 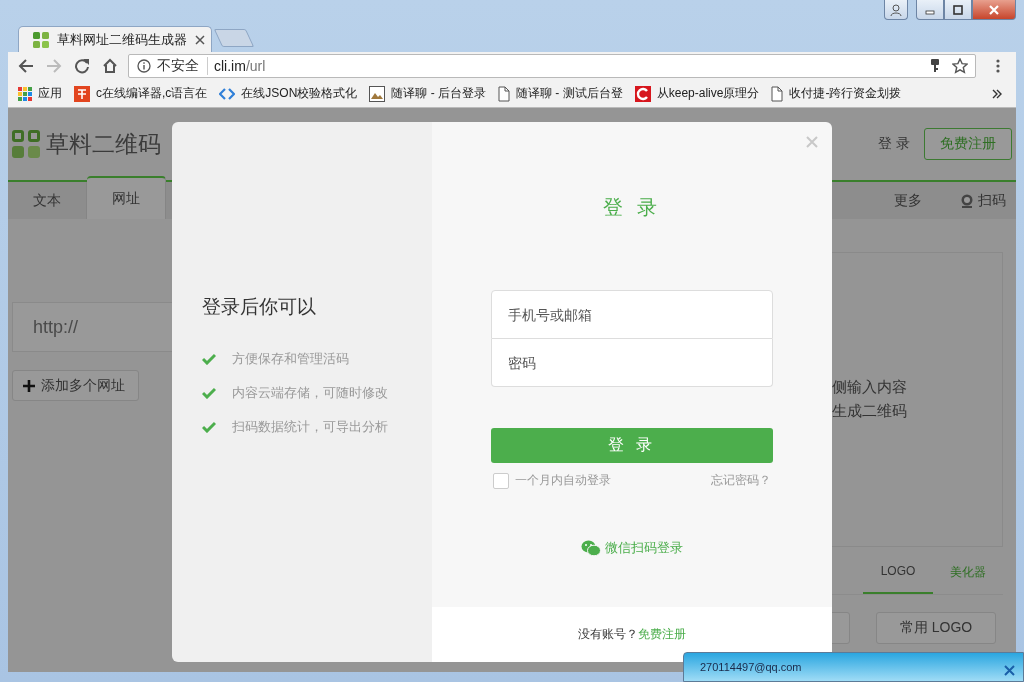 I want to click on signup-link: 免费注册, so click(x=662, y=634).